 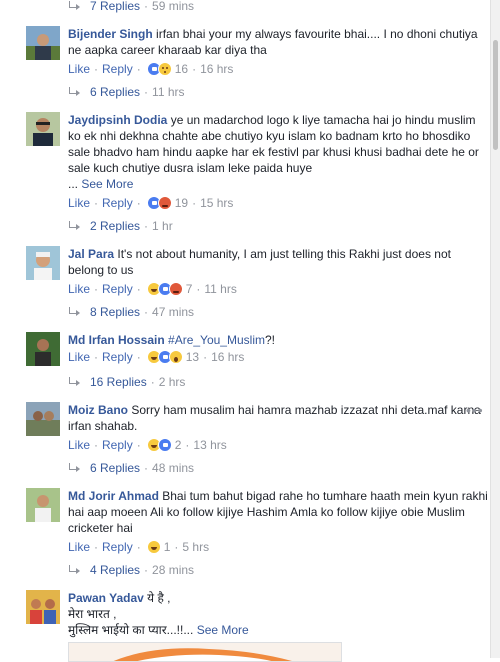 I want to click on wow-reaction-icon, so click(x=175, y=357).